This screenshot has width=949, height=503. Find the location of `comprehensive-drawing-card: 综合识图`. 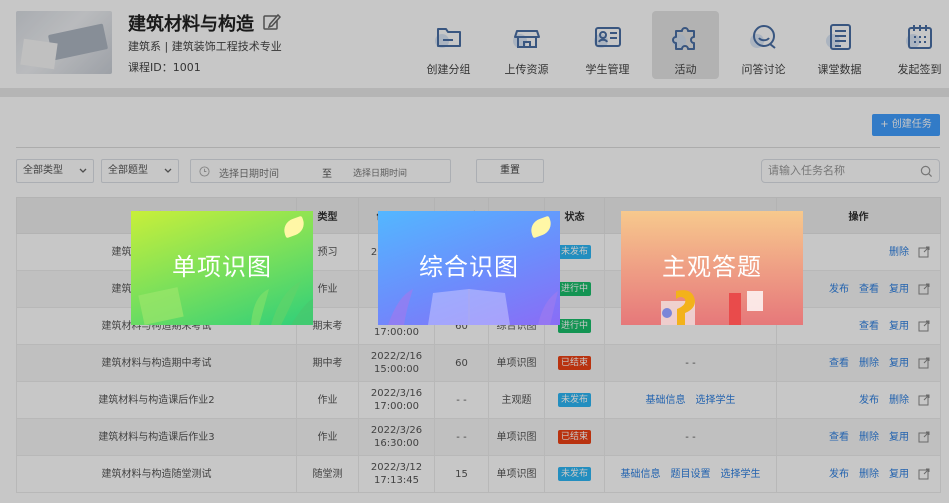

comprehensive-drawing-card: 综合识图 is located at coordinates (469, 268).